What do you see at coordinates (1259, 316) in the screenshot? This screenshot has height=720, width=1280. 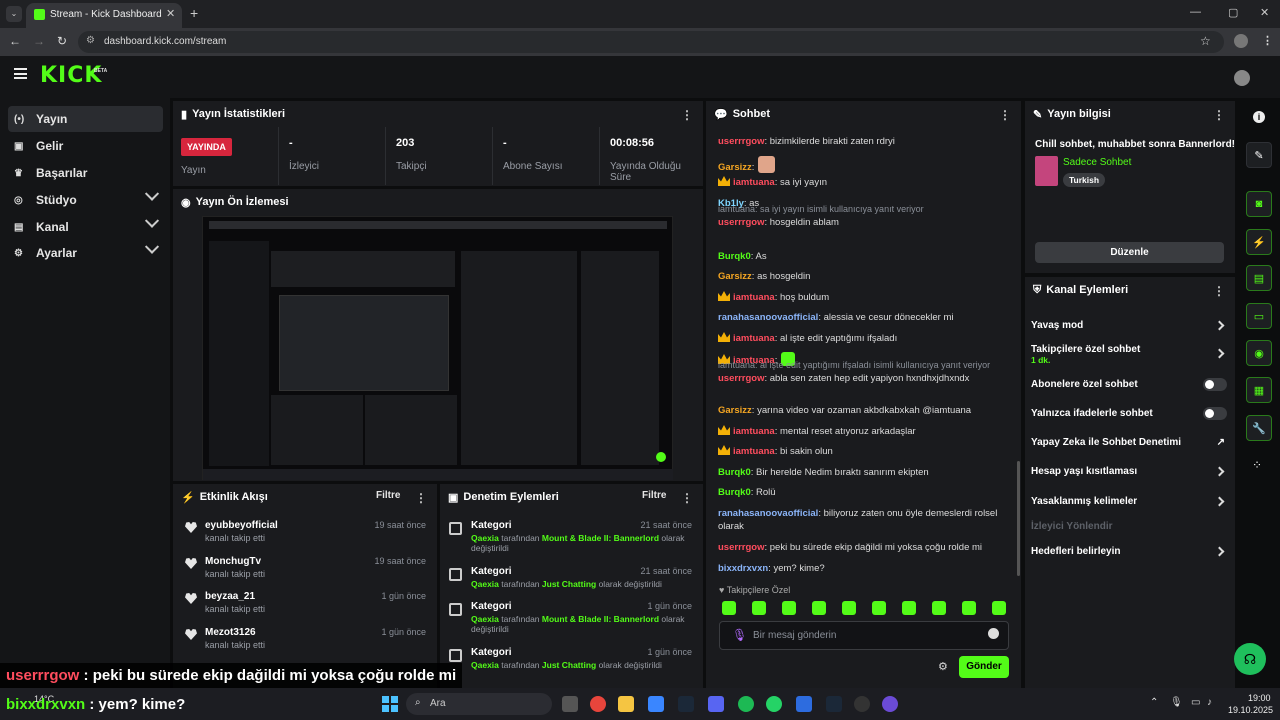 I see `chat-tool-icon: ▭` at bounding box center [1259, 316].